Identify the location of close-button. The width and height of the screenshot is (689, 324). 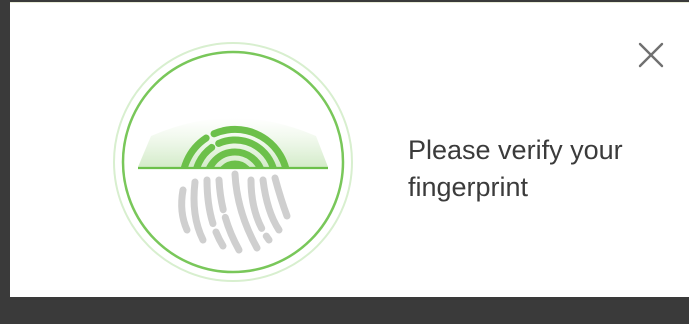
(651, 55).